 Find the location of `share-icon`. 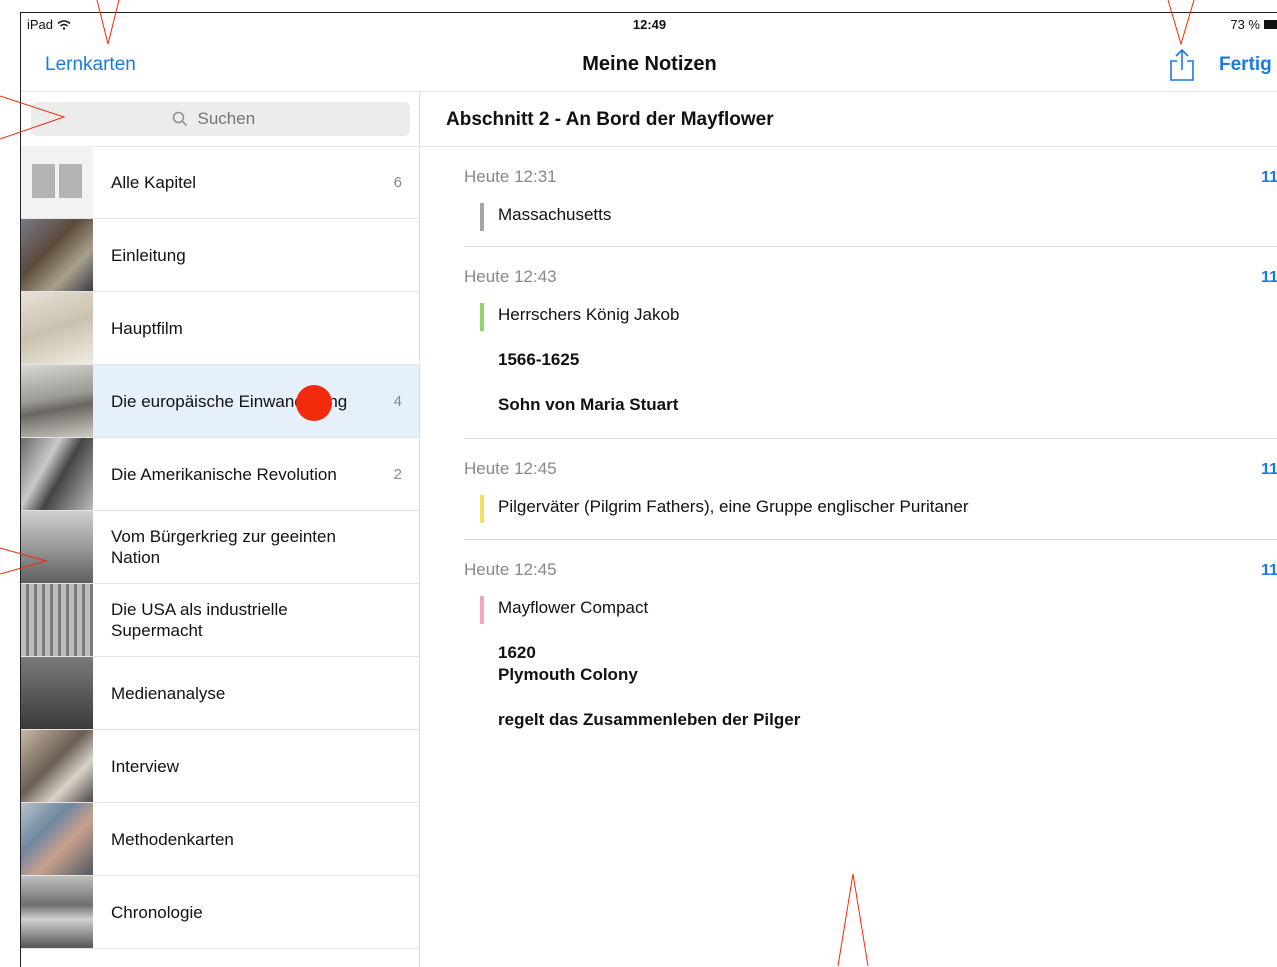

share-icon is located at coordinates (1182, 65).